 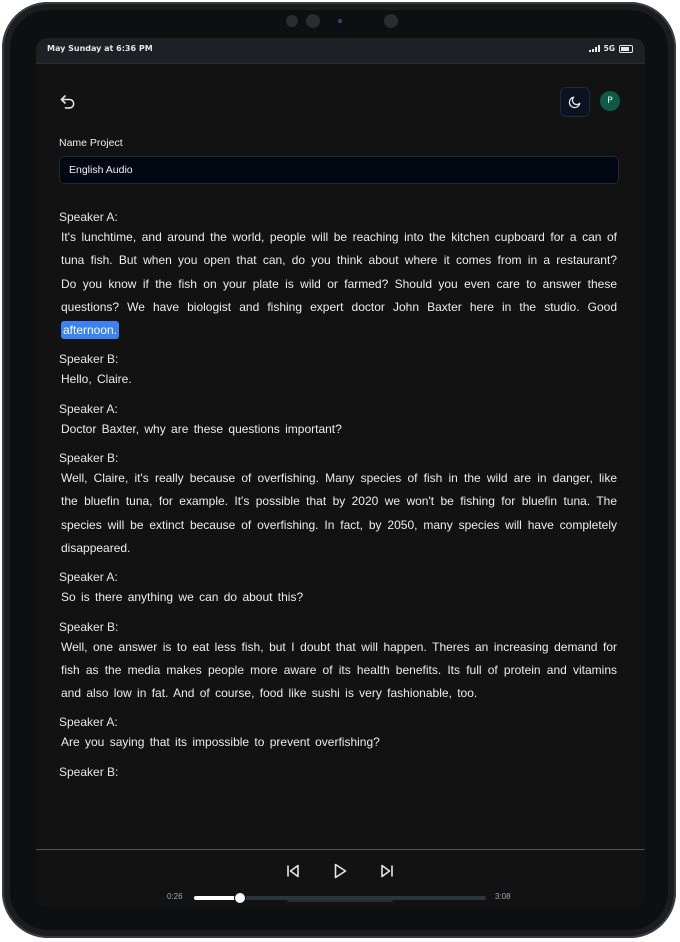 What do you see at coordinates (340, 51) in the screenshot?
I see `status-bar: May Sunday at 6:36 PM 5G` at bounding box center [340, 51].